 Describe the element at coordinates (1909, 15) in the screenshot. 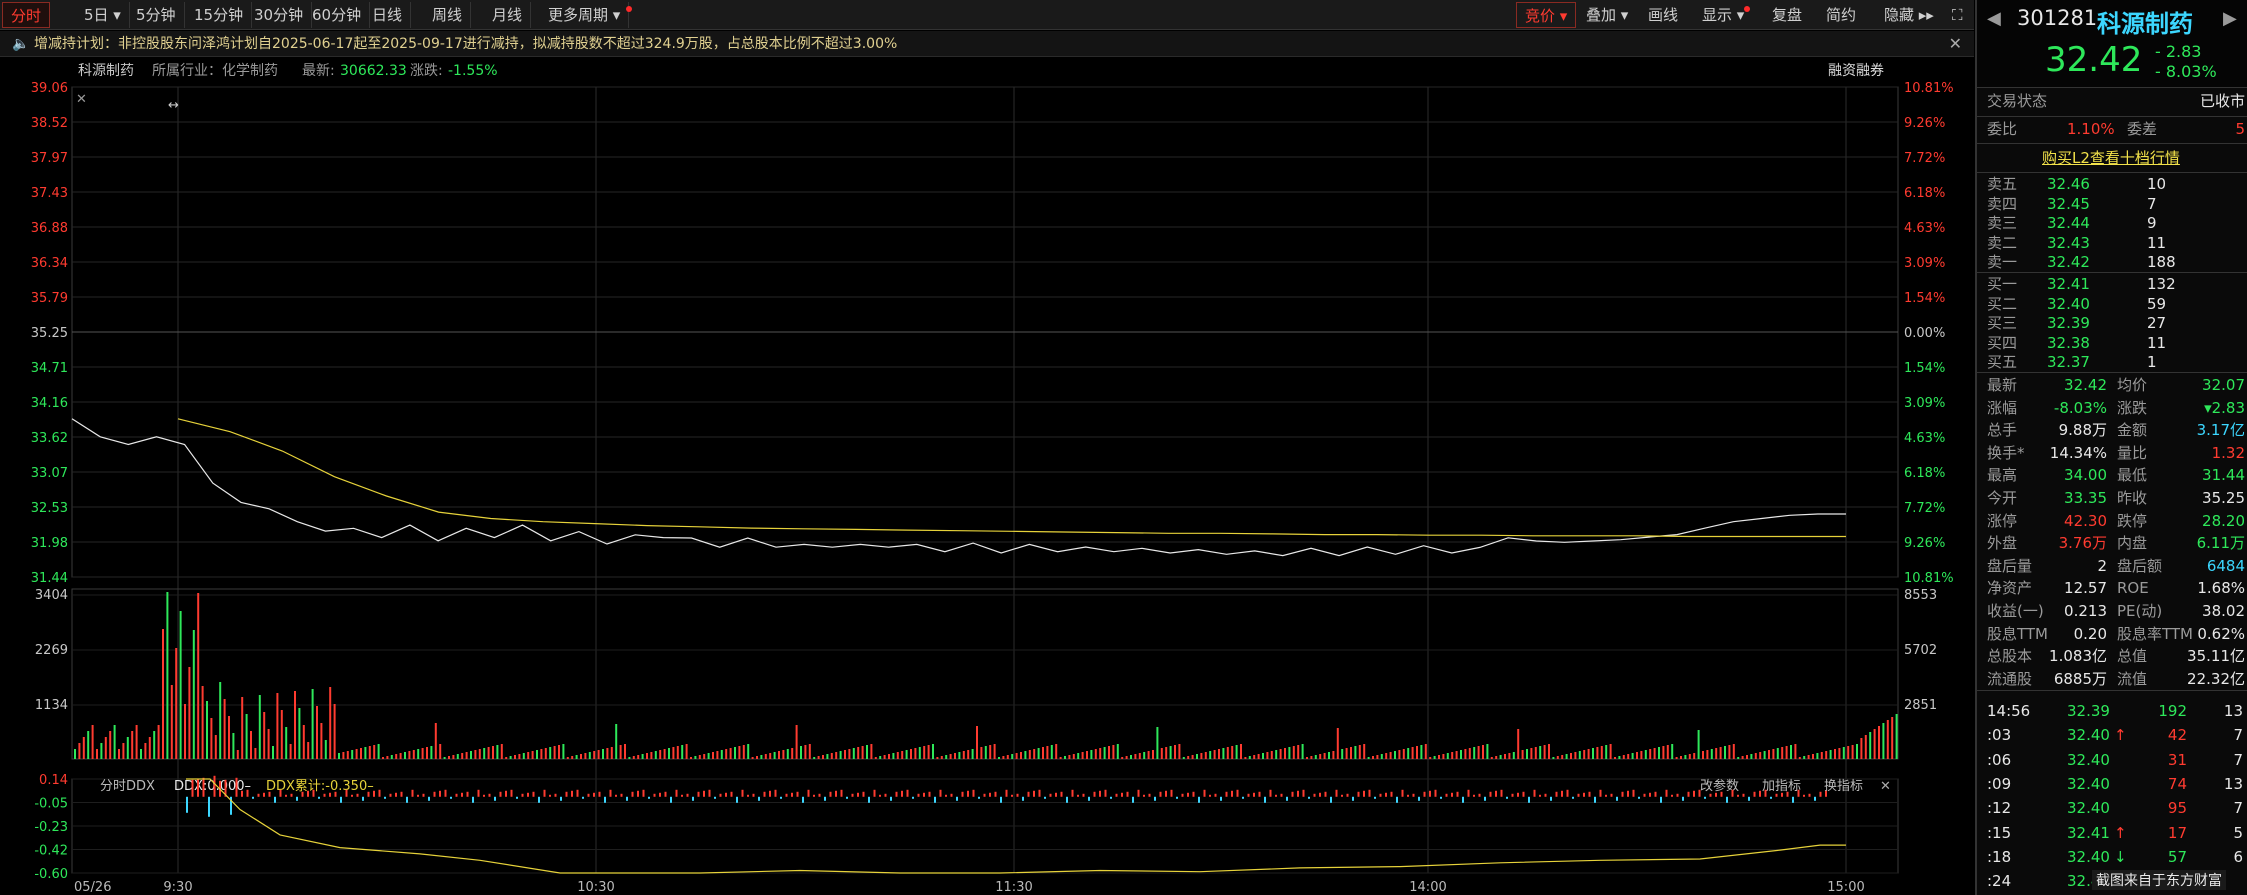

I see `toolbar-option: 隐藏 ▸▸` at that location.